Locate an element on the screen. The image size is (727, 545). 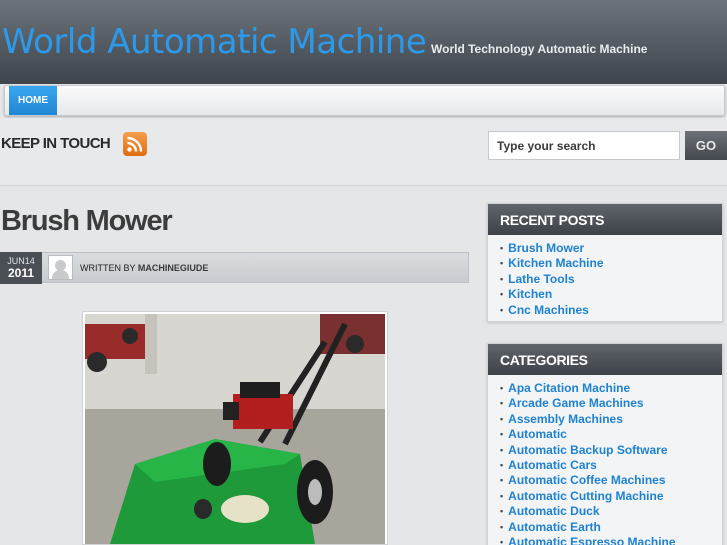
post-date-badge: JUN14 2011 is located at coordinates (21, 268).